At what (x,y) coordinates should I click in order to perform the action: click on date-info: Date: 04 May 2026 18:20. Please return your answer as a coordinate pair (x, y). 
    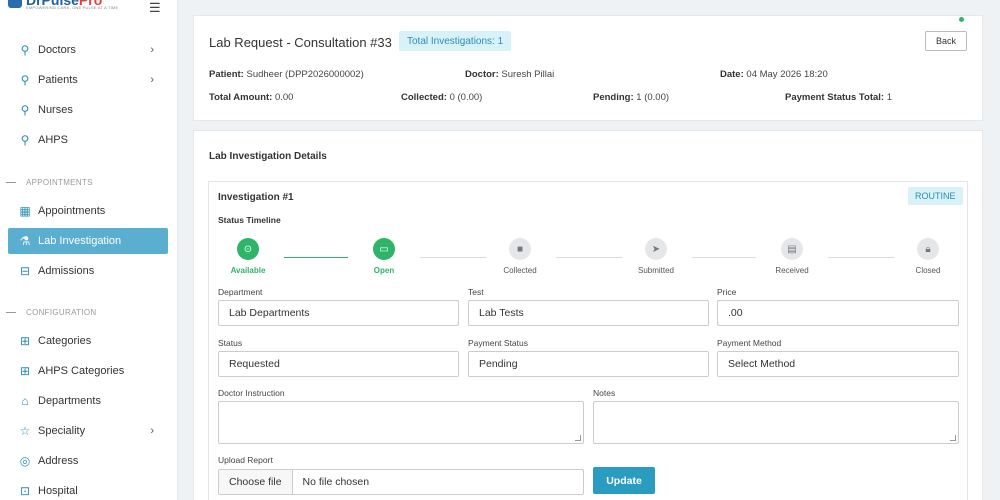
    Looking at the image, I should click on (774, 74).